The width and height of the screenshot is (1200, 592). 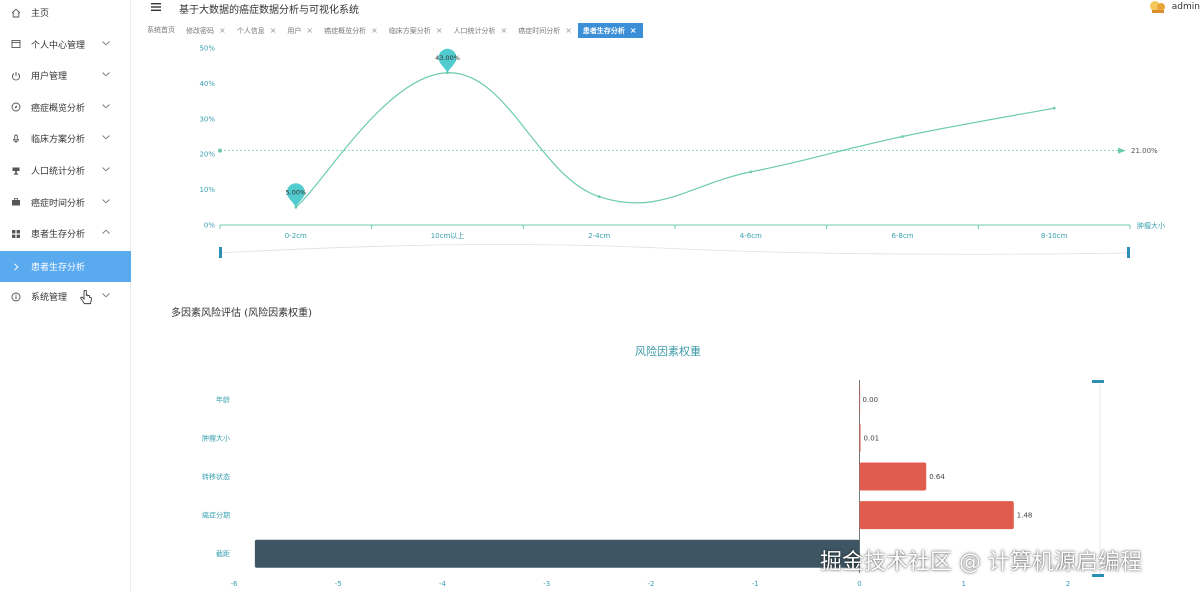 I want to click on sidebar-item-6: 癌症时间分析, so click(x=65, y=202).